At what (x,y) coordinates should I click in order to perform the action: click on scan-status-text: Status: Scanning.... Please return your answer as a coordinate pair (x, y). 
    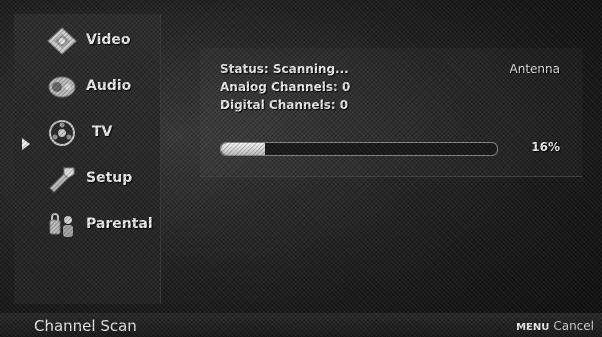
    Looking at the image, I should click on (284, 69).